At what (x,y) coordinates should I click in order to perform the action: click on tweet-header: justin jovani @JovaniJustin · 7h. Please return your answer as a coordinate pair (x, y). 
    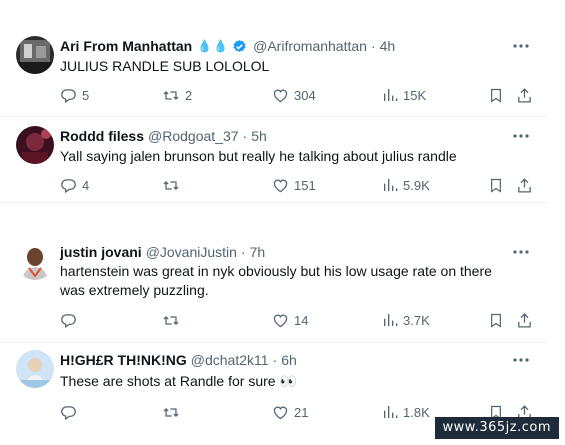
    Looking at the image, I should click on (294, 252).